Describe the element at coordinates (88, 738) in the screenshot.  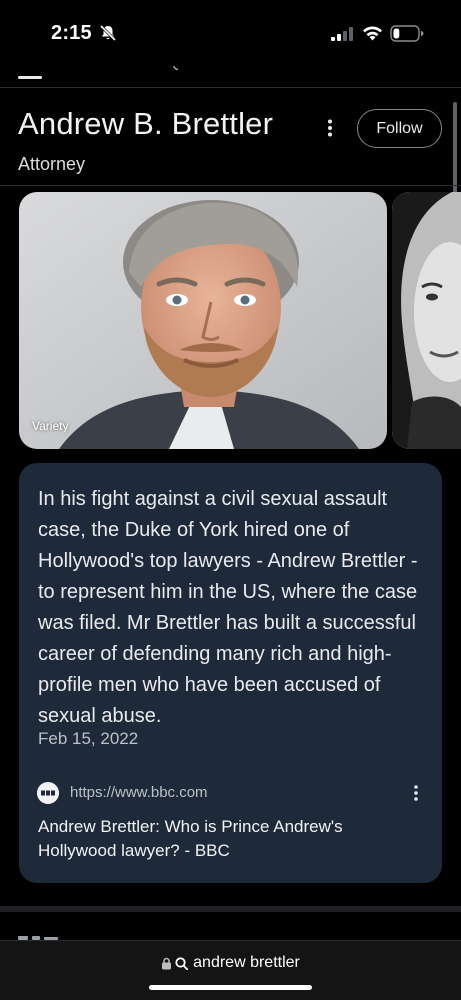
I see `news-date: Feb 15, 2022` at that location.